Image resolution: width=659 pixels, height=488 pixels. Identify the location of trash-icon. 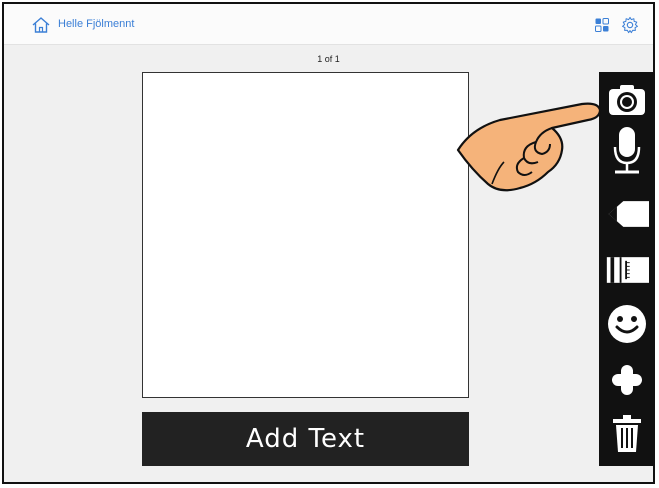
(627, 433).